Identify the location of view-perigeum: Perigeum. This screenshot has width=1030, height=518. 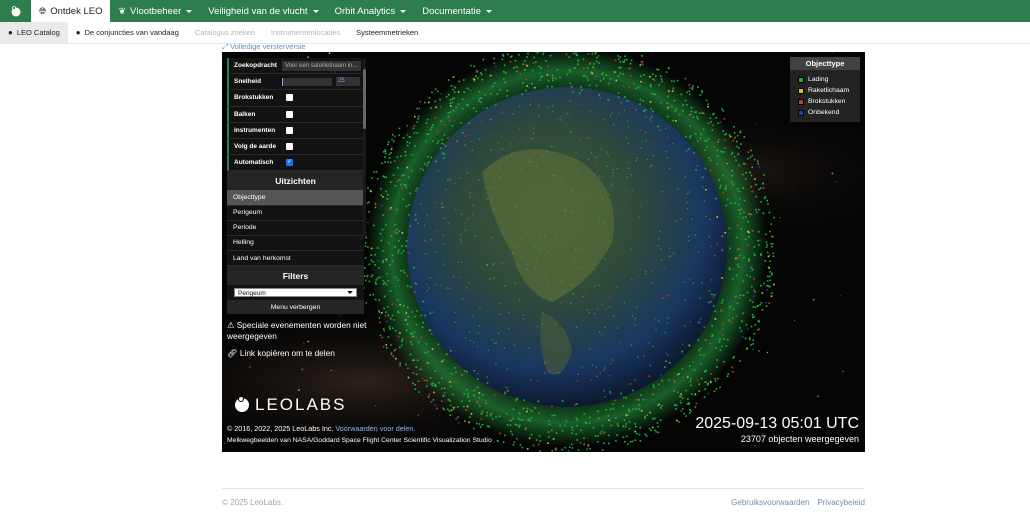
(295, 213).